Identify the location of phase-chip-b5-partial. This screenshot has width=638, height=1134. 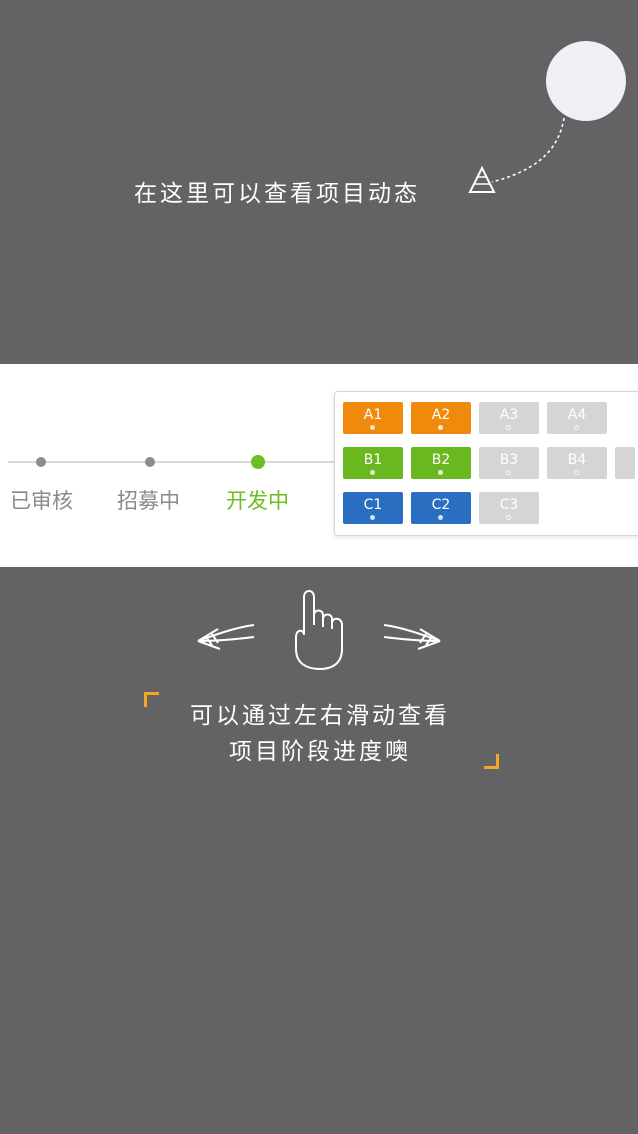
(625, 463).